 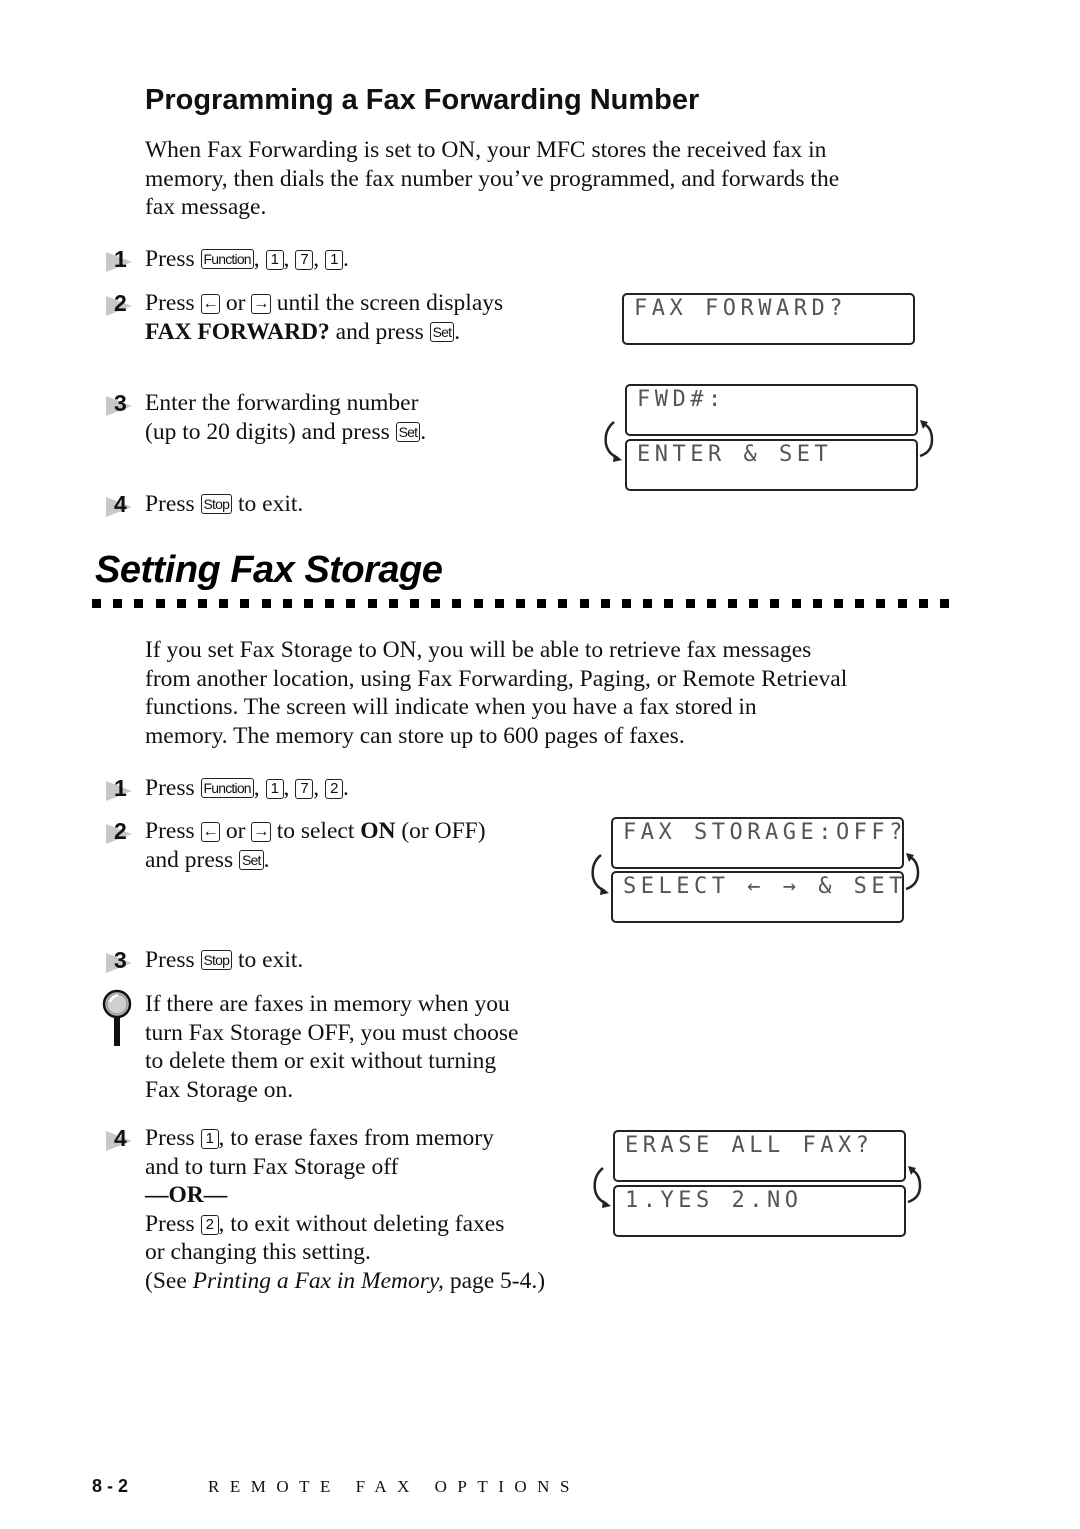 I want to click on lcd-message-reference: FAX FORWARD?, so click(x=237, y=331).